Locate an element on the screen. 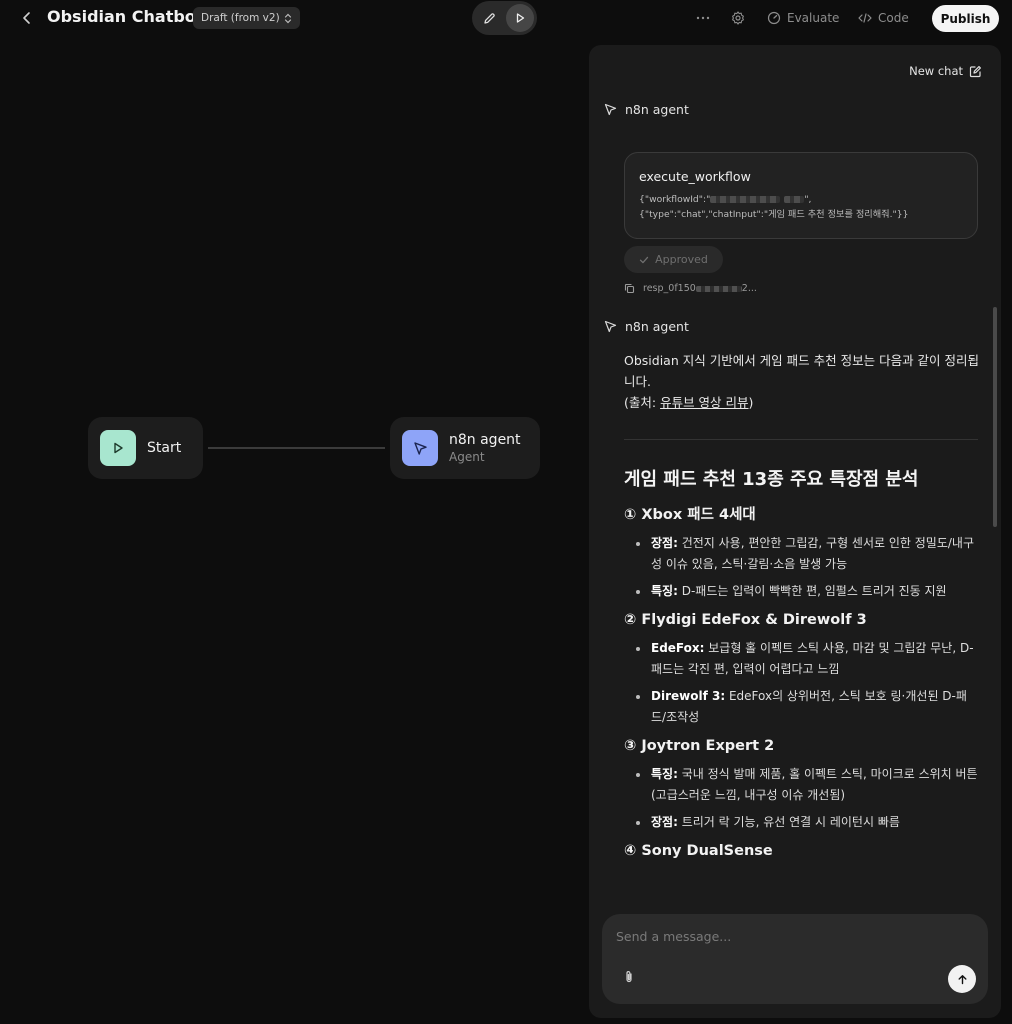  version-select: Draft (from v2) is located at coordinates (246, 18).